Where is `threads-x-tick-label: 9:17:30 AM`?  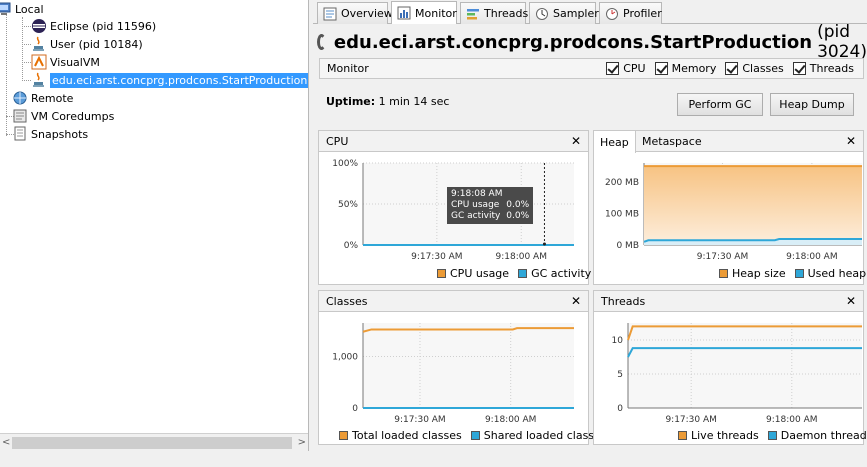 threads-x-tick-label: 9:17:30 AM is located at coordinates (690, 420).